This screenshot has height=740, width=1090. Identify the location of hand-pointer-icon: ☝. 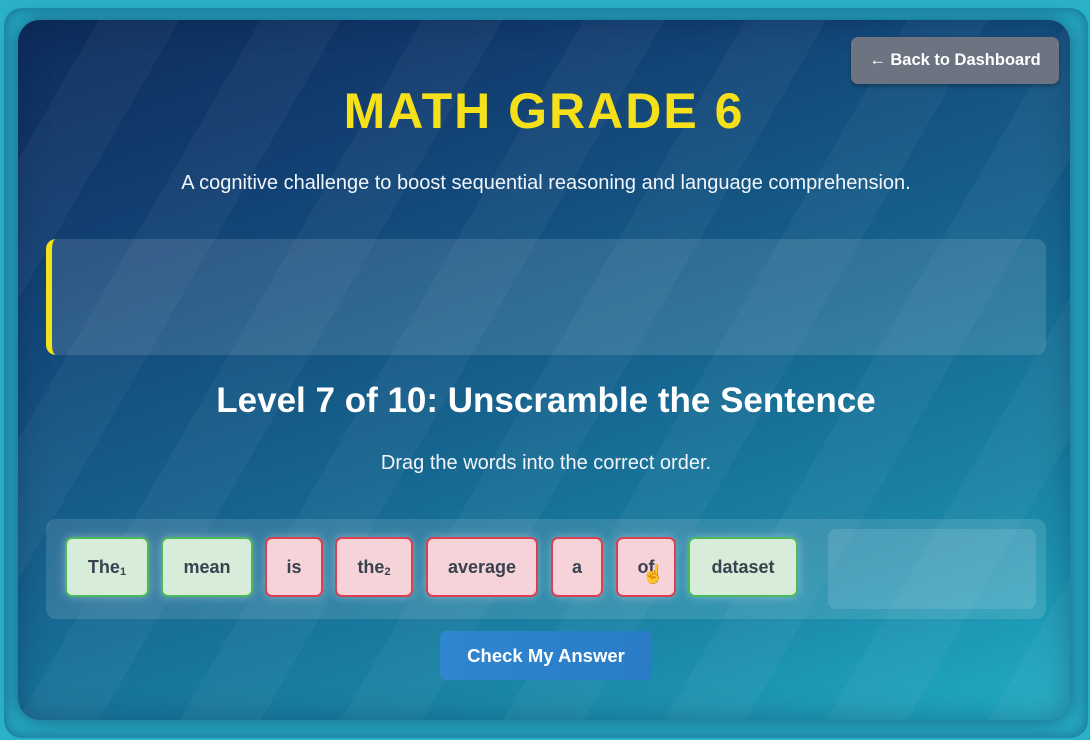
(653, 574).